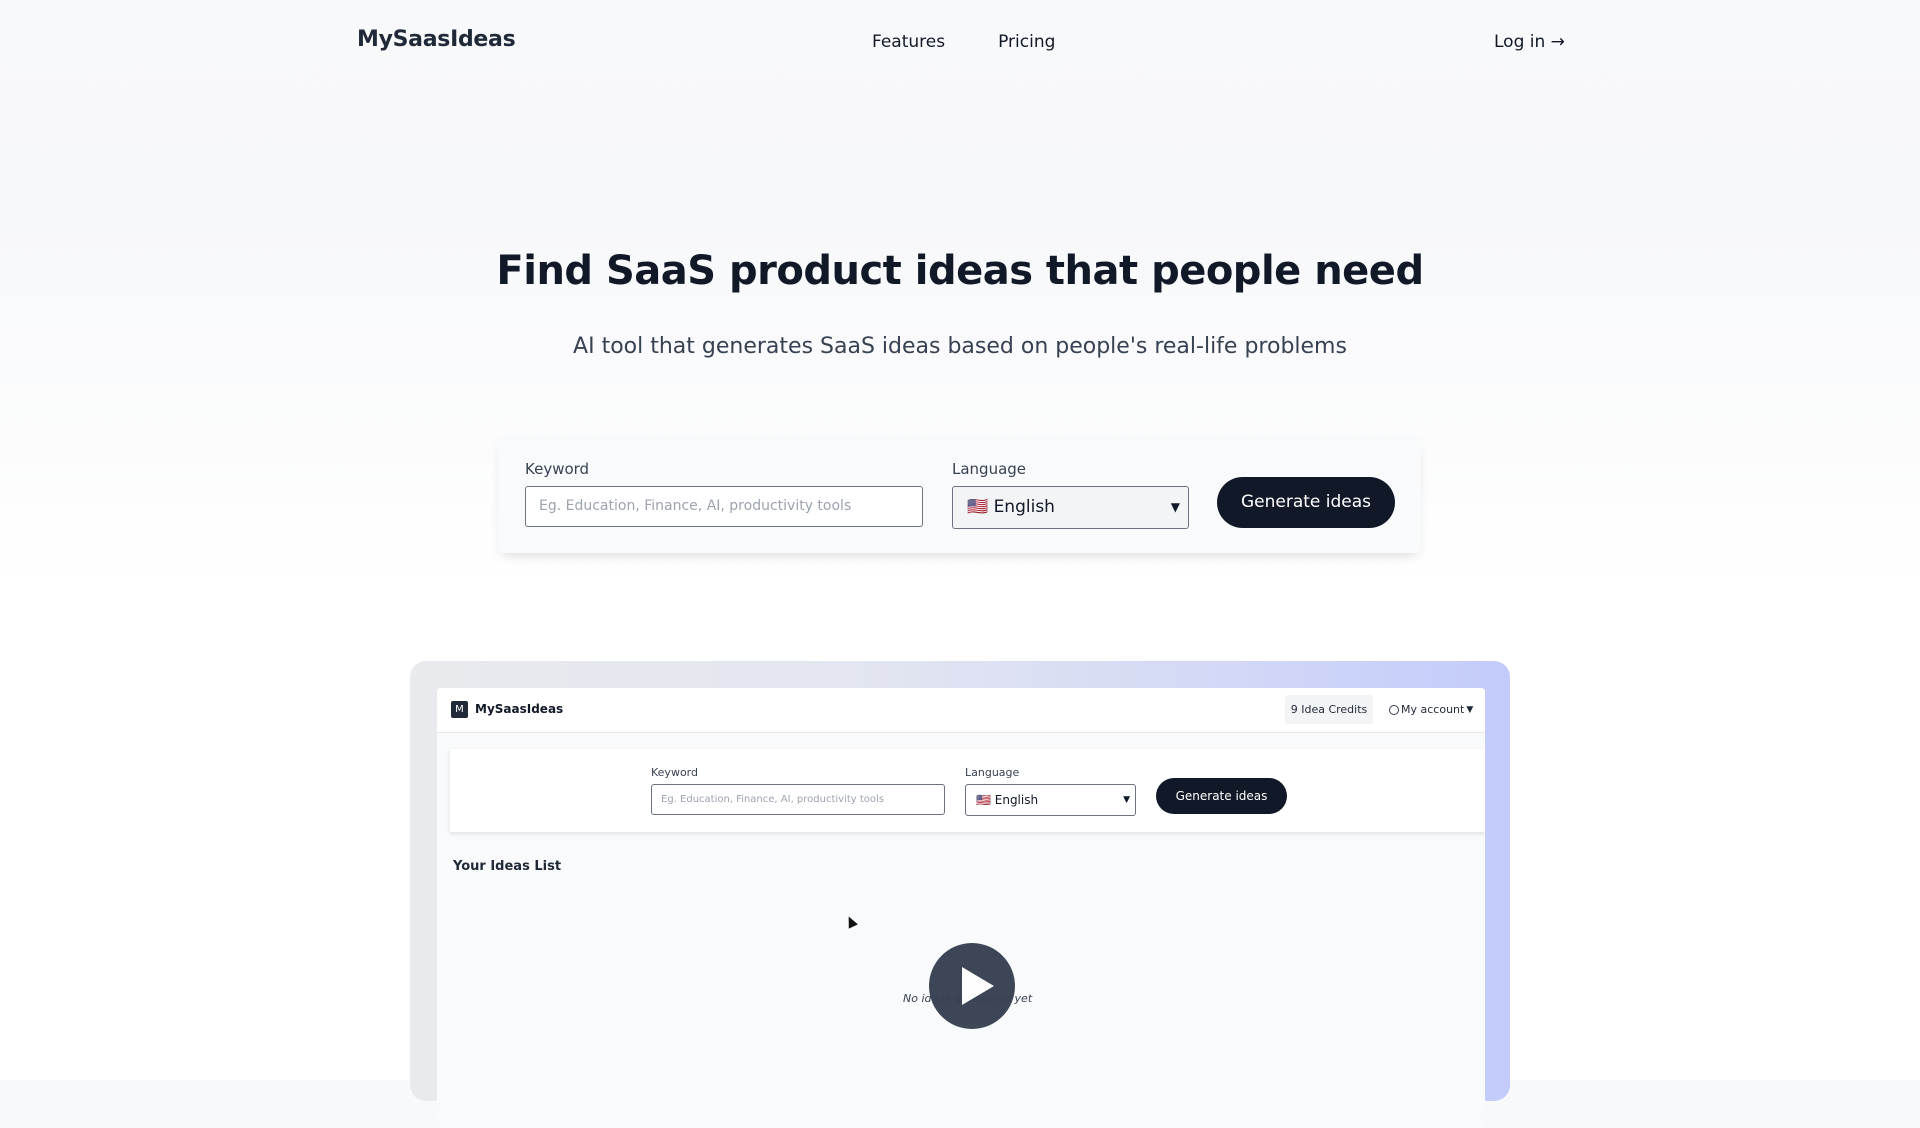 The width and height of the screenshot is (1920, 1128). What do you see at coordinates (1007, 800) in the screenshot?
I see `preview-language-value: 🇺🇸 English` at bounding box center [1007, 800].